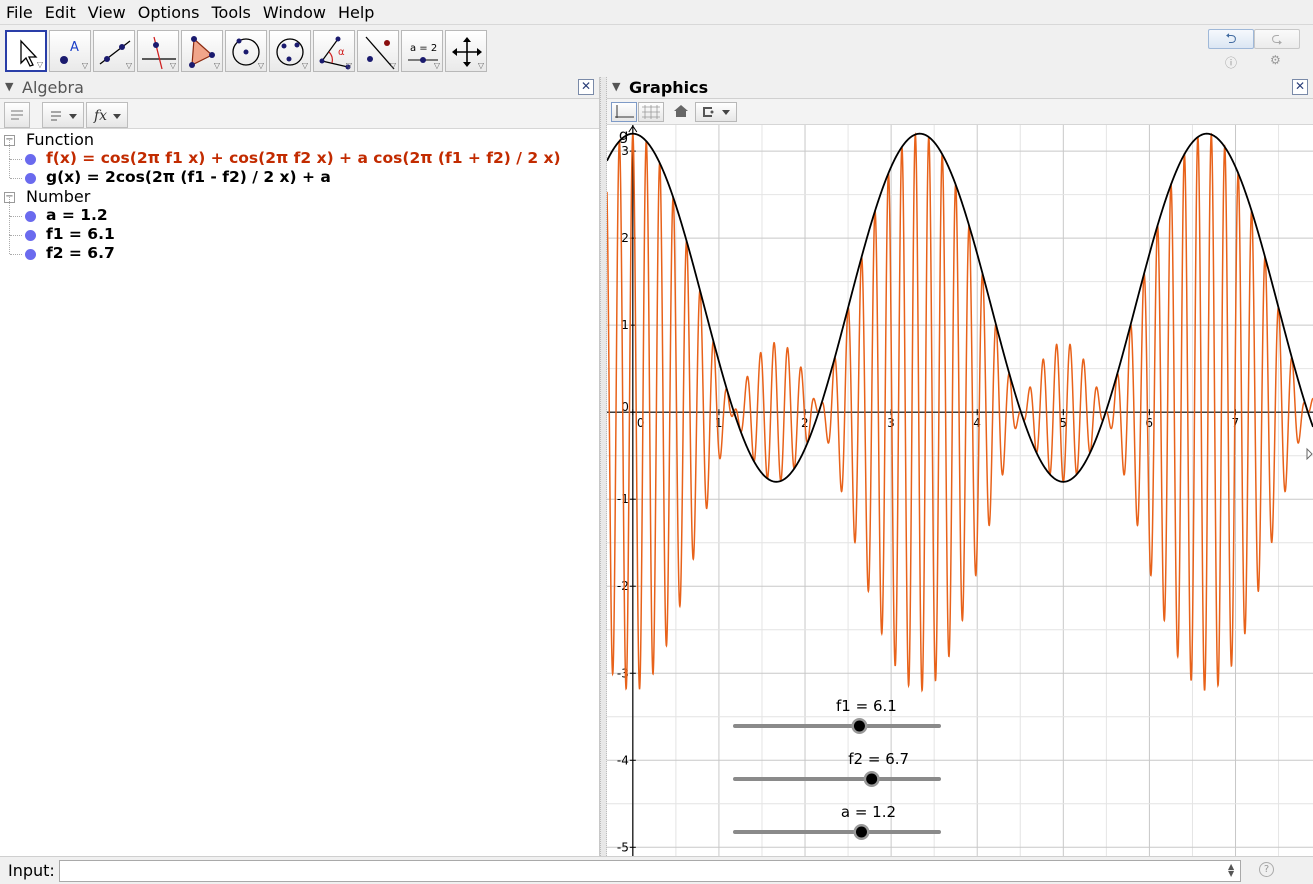 The image size is (1313, 884). I want to click on fx-icon: fx, so click(107, 116).